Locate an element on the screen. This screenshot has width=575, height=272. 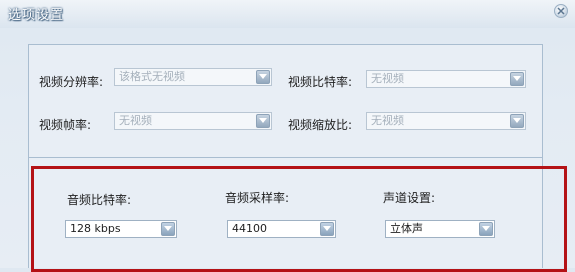
video-framerate-label: 视频帧率: is located at coordinates (65, 125).